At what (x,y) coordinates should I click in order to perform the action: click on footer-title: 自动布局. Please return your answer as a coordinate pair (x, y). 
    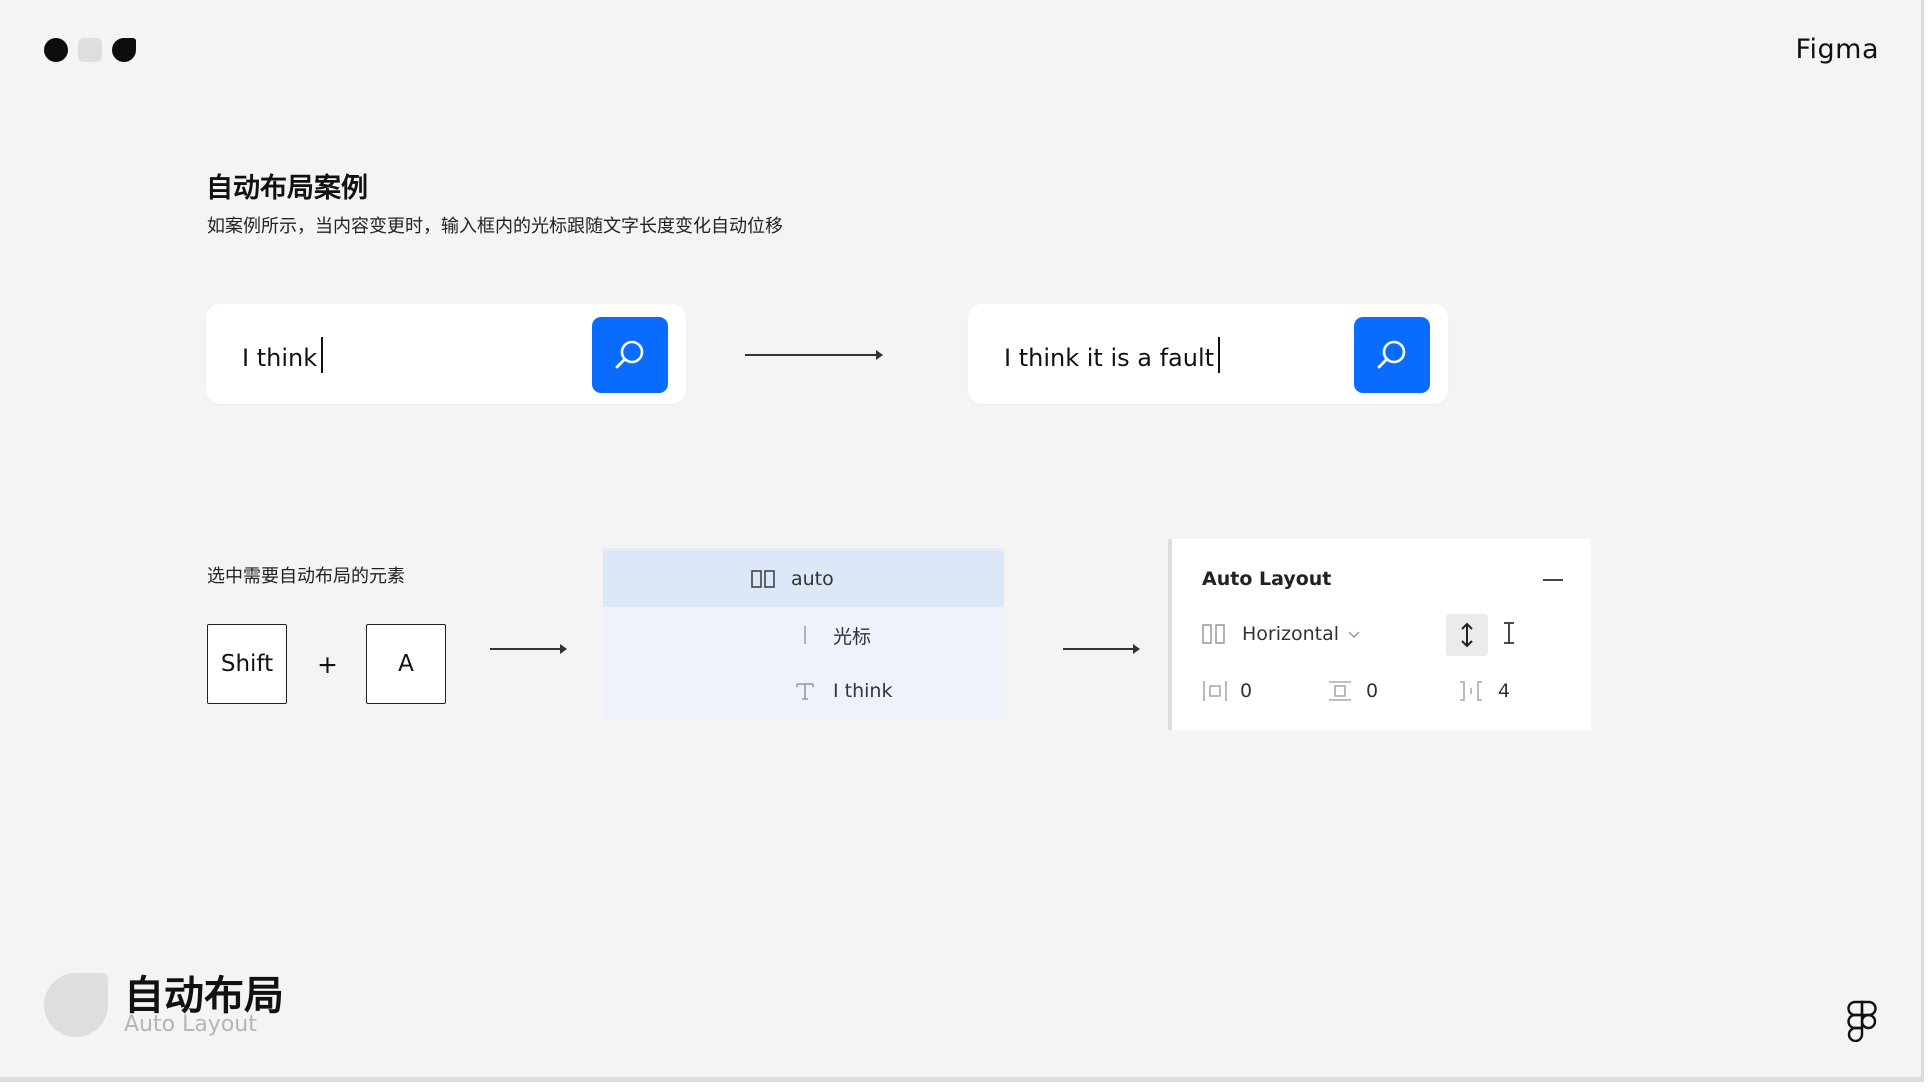
    Looking at the image, I should click on (204, 996).